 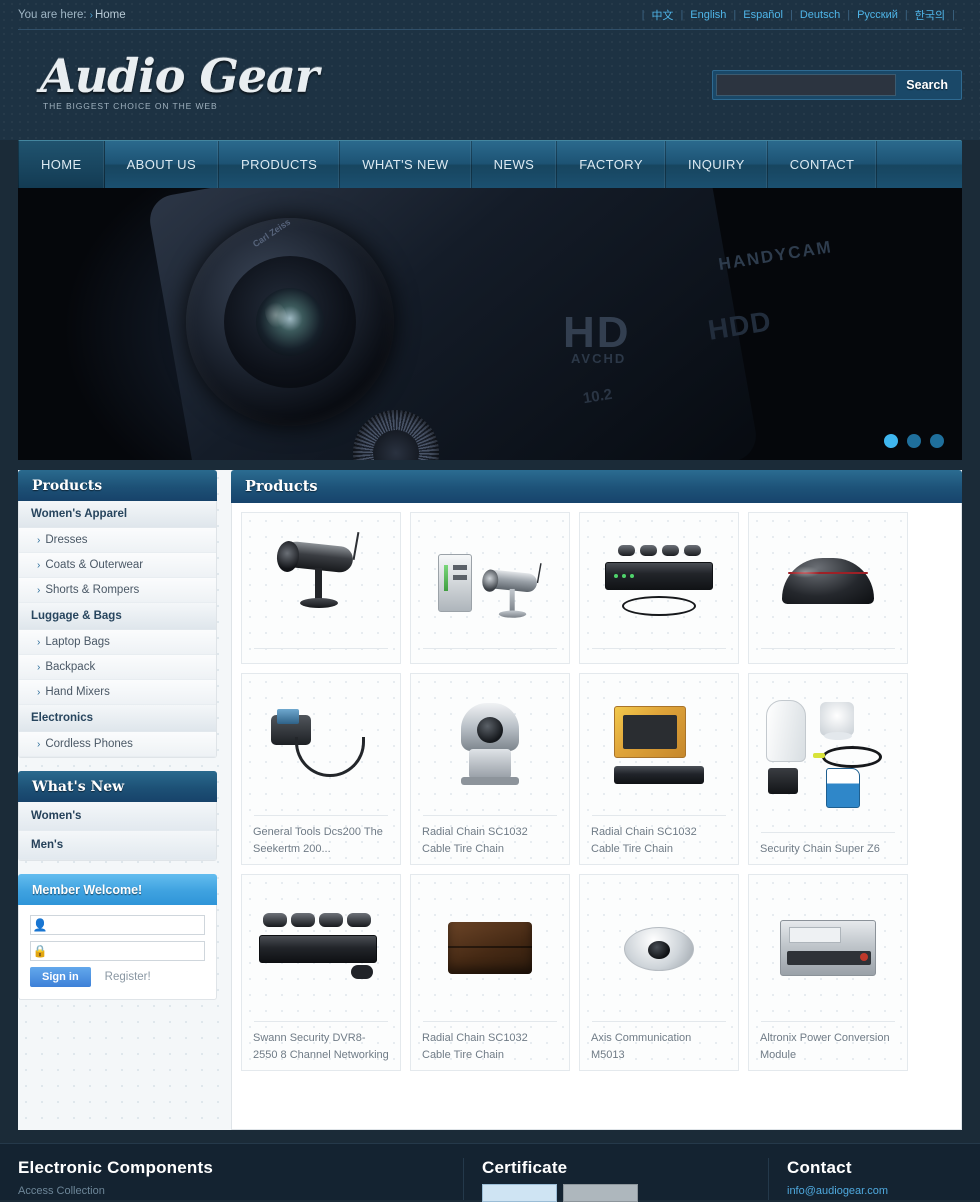 I want to click on search-box: Search, so click(x=837, y=85).